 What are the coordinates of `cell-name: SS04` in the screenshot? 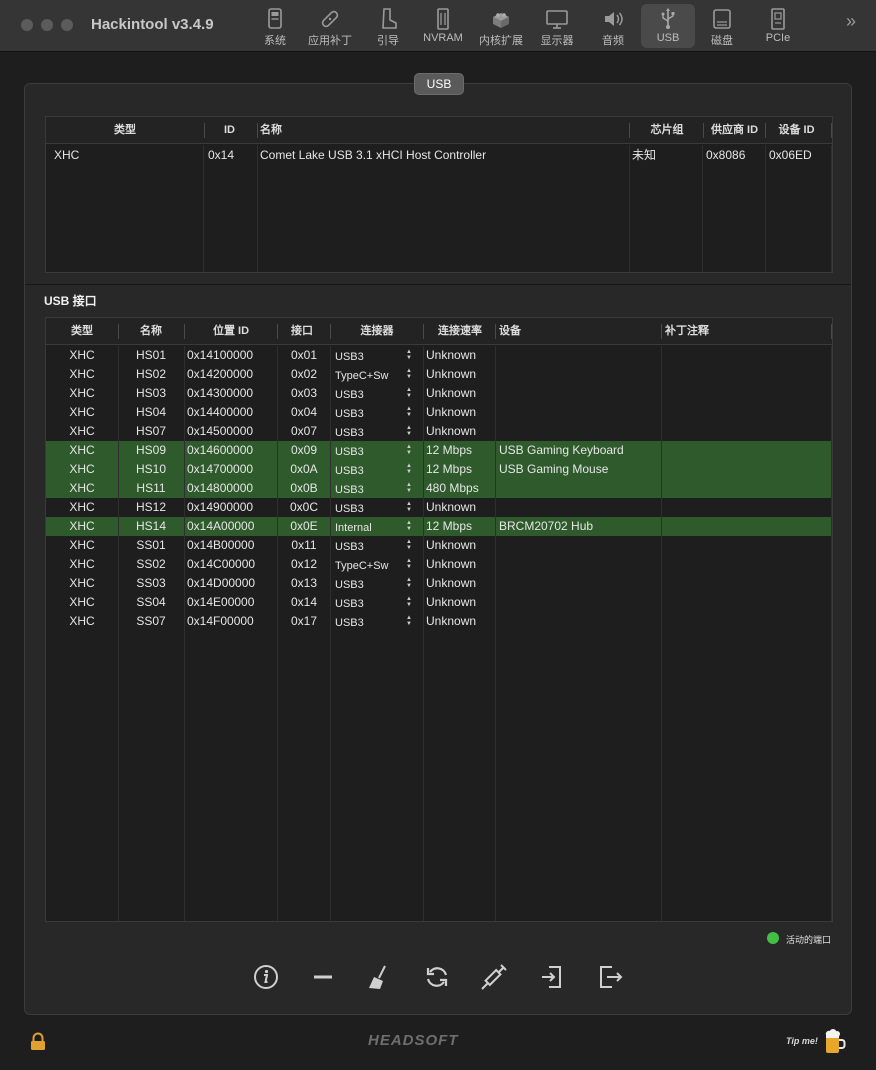 It's located at (151, 602).